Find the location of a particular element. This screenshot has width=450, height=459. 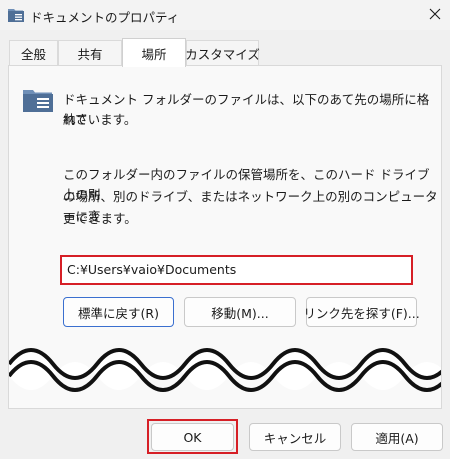

tab-general: 全般 is located at coordinates (33, 52).